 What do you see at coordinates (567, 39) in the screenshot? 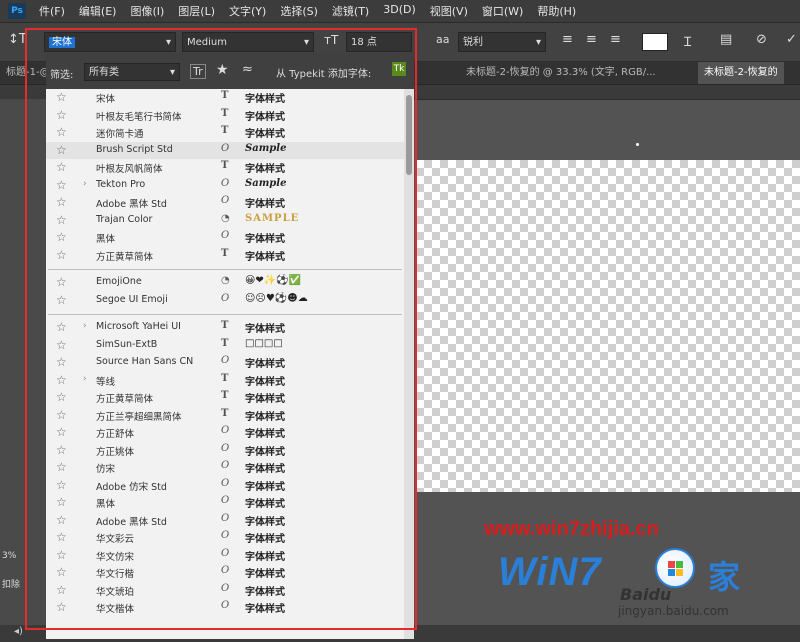
I see `align-left-icon: ≡` at bounding box center [567, 39].